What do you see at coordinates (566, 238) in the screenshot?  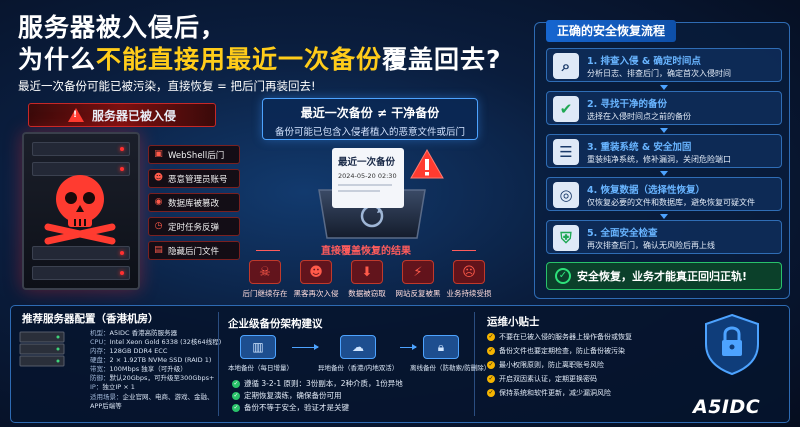 I see `shield-icon: ⛨` at bounding box center [566, 238].